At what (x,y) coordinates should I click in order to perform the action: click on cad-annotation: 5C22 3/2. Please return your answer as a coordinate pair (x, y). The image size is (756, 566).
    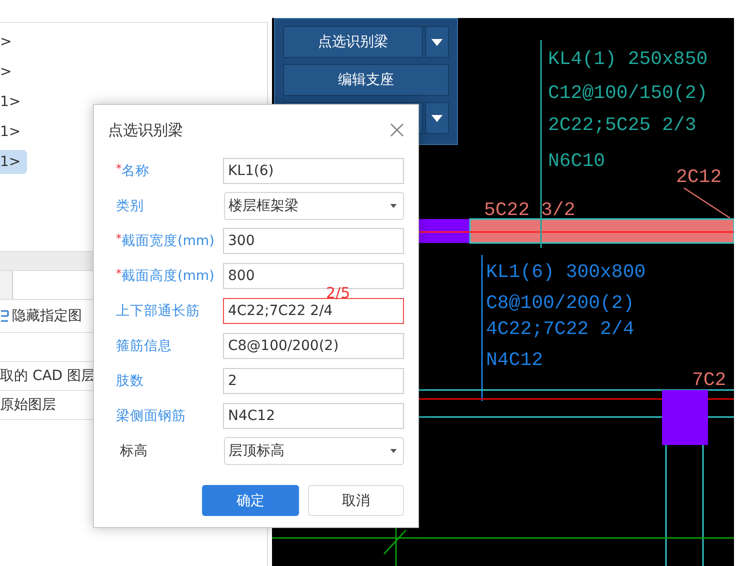
    Looking at the image, I should click on (530, 210).